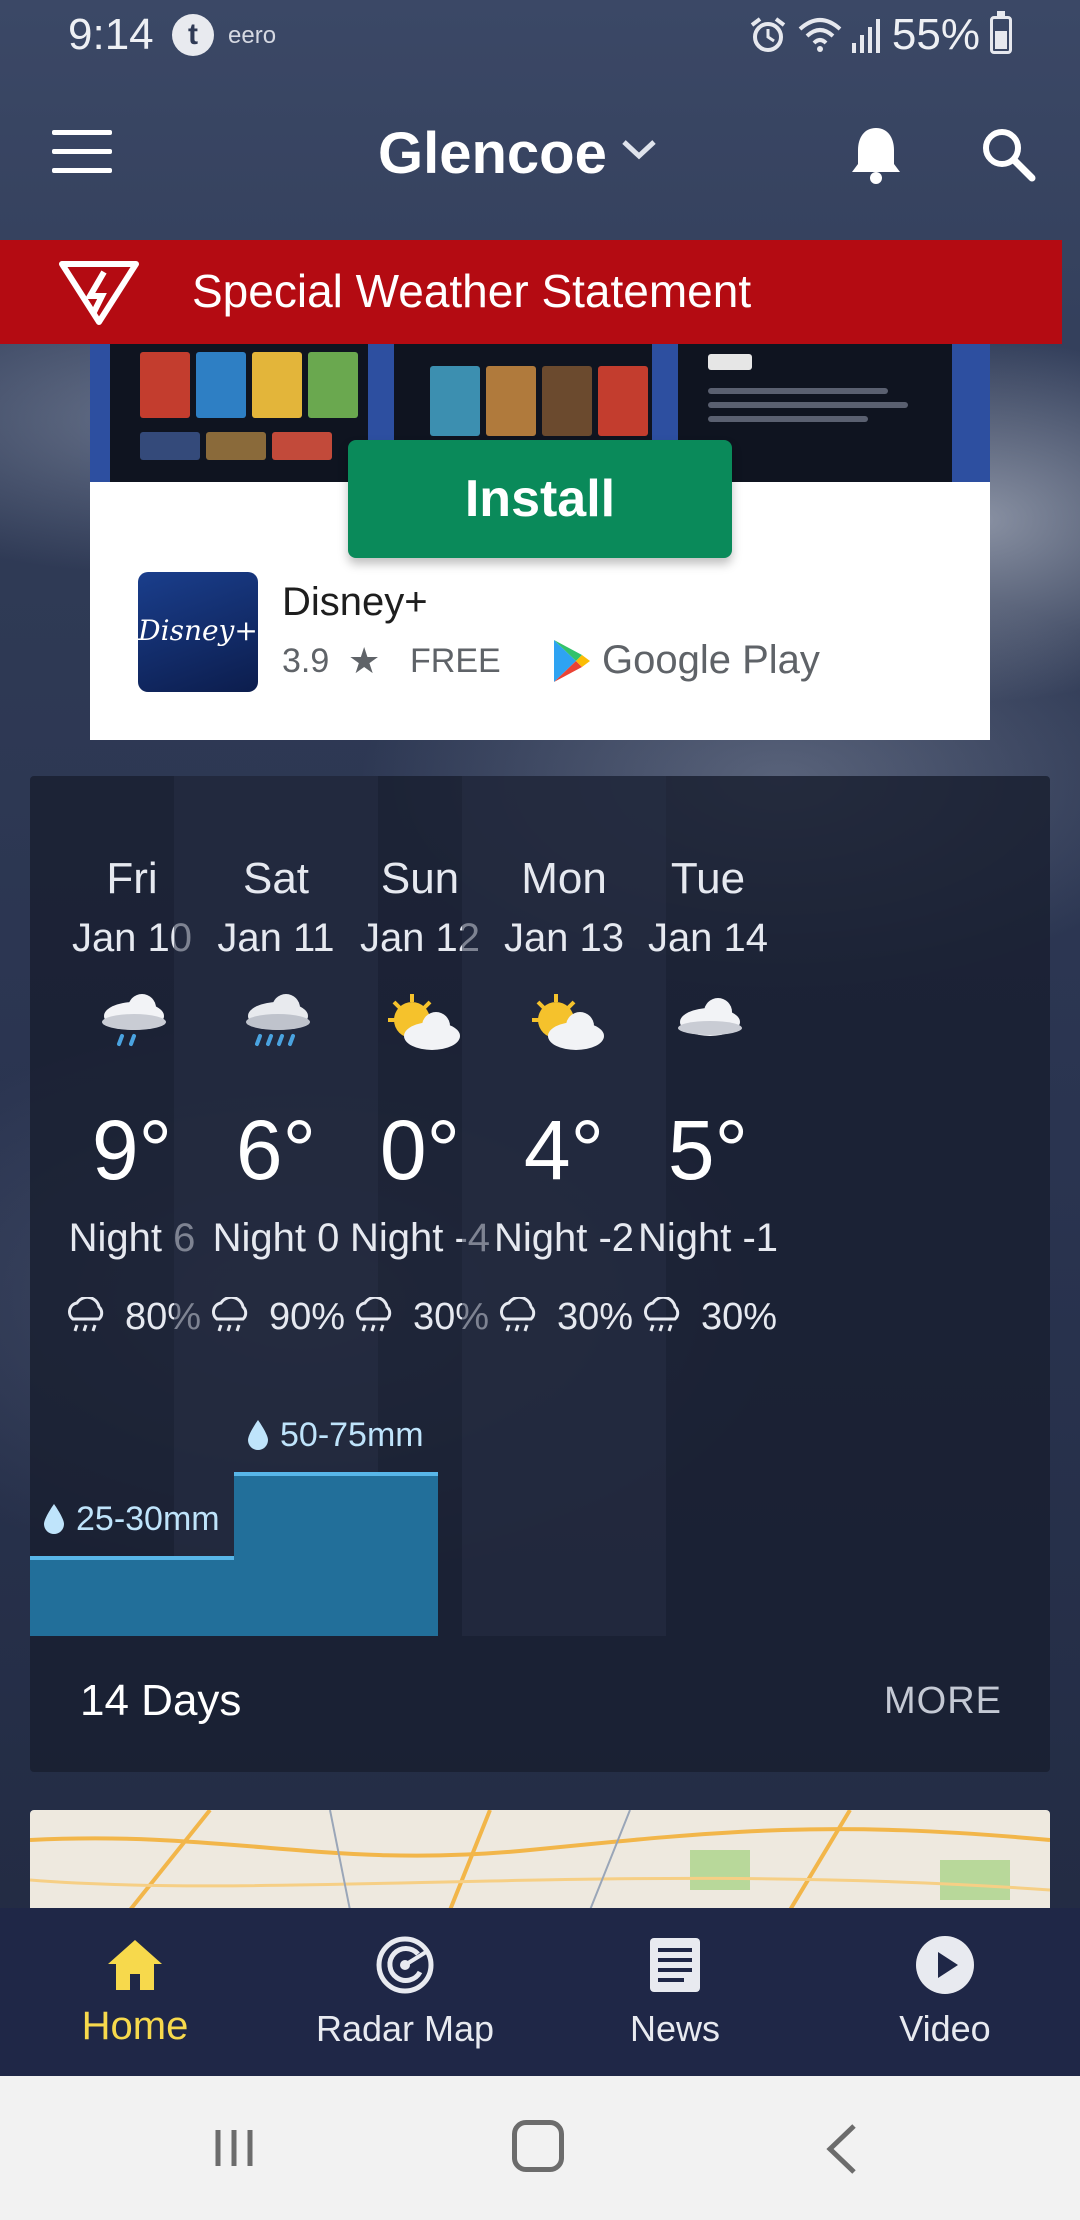 This screenshot has width=1080, height=2220. I want to click on news-icon, so click(675, 1965).